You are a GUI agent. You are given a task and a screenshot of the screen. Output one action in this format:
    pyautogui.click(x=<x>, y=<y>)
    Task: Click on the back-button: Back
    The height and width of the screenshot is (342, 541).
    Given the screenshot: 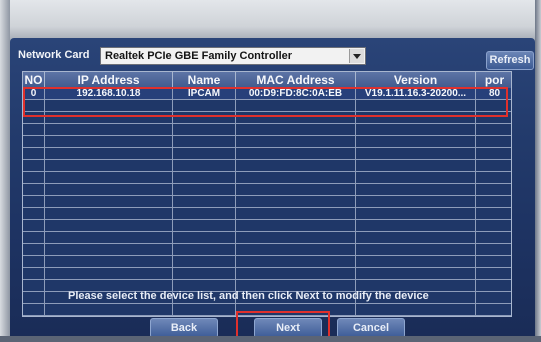 What is the action you would take?
    pyautogui.click(x=184, y=328)
    